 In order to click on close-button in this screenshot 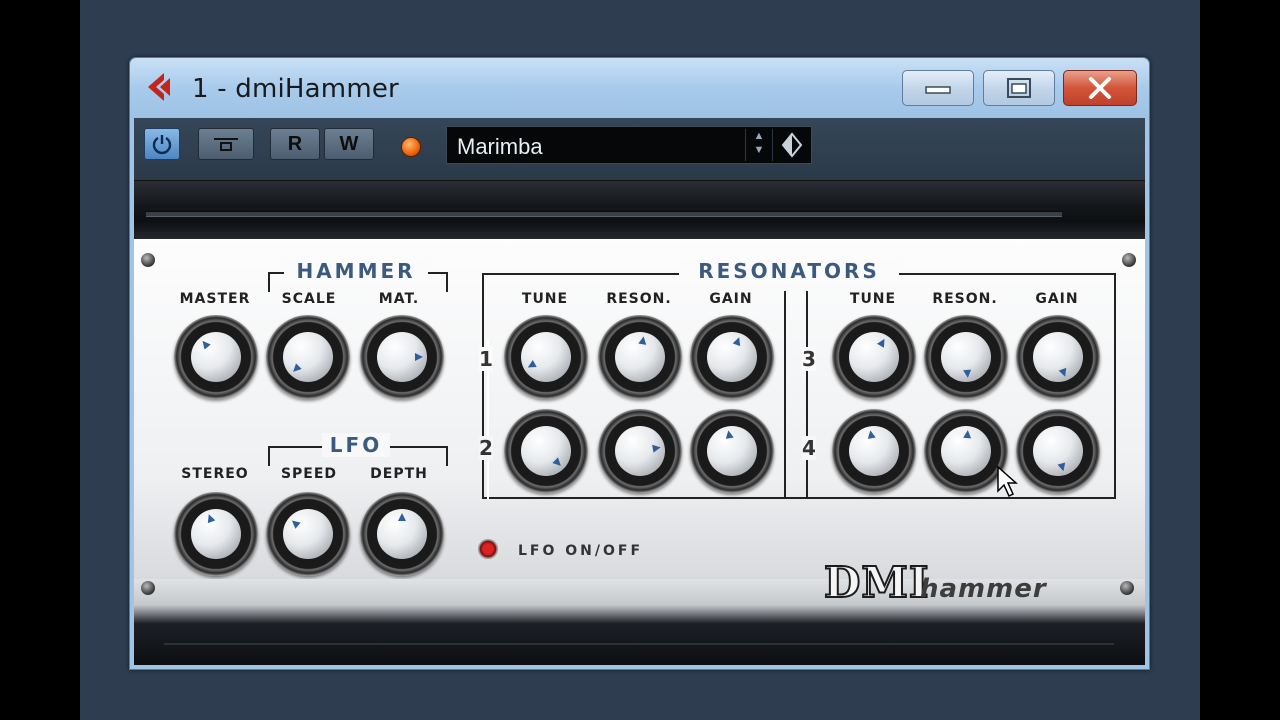, I will do `click(1100, 88)`.